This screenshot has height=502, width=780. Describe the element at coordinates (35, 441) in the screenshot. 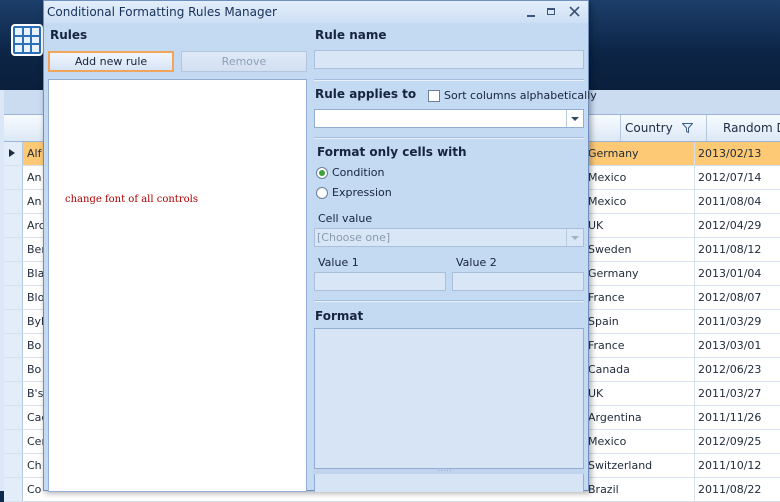

I see `cell-name: Cer` at that location.